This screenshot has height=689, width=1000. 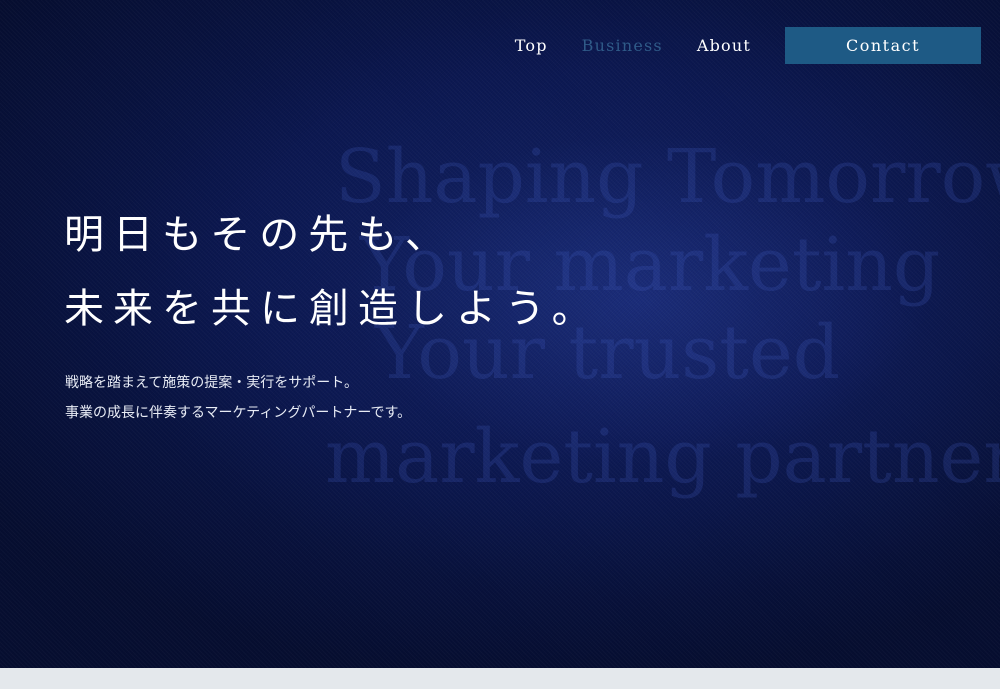 What do you see at coordinates (531, 45) in the screenshot?
I see `nav-link-top: Top` at bounding box center [531, 45].